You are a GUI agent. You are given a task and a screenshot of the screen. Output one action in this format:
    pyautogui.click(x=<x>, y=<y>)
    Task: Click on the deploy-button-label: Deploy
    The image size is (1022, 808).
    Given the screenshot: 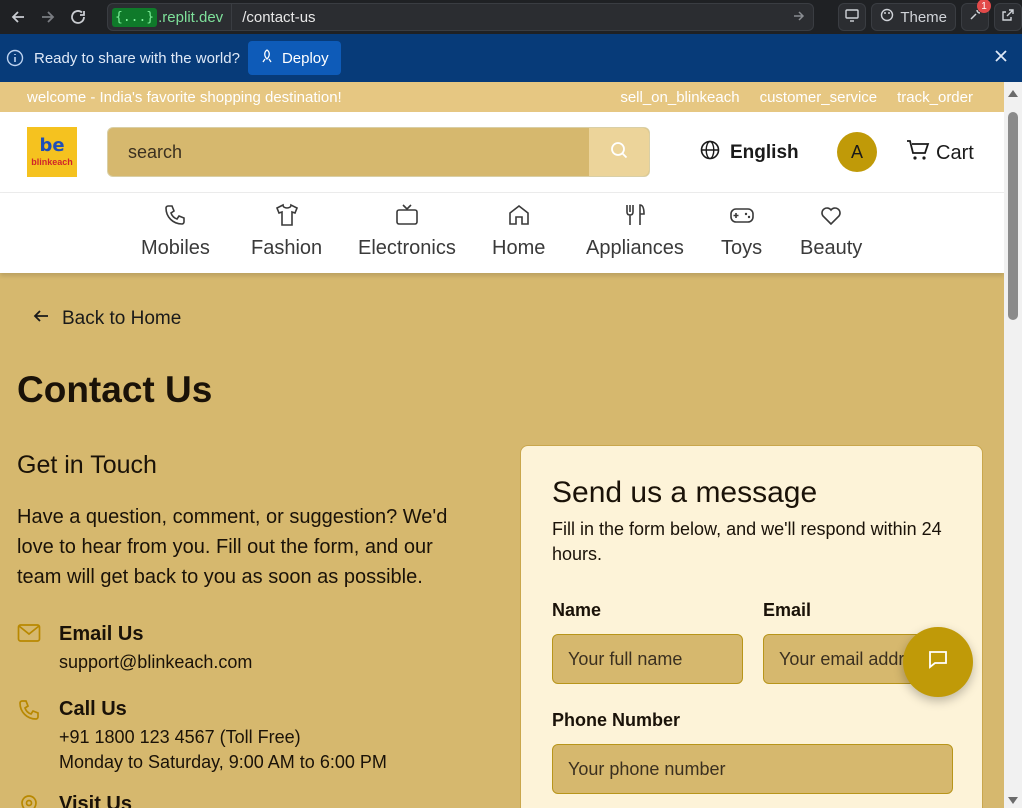 What is the action you would take?
    pyautogui.click(x=305, y=58)
    